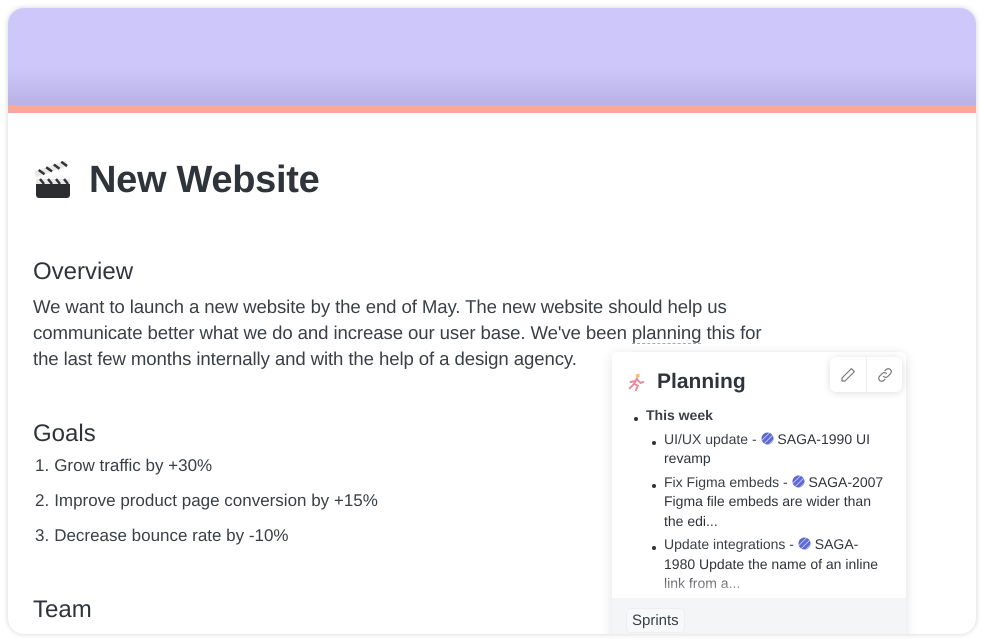  What do you see at coordinates (64, 434) in the screenshot?
I see `section-heading: Goals` at bounding box center [64, 434].